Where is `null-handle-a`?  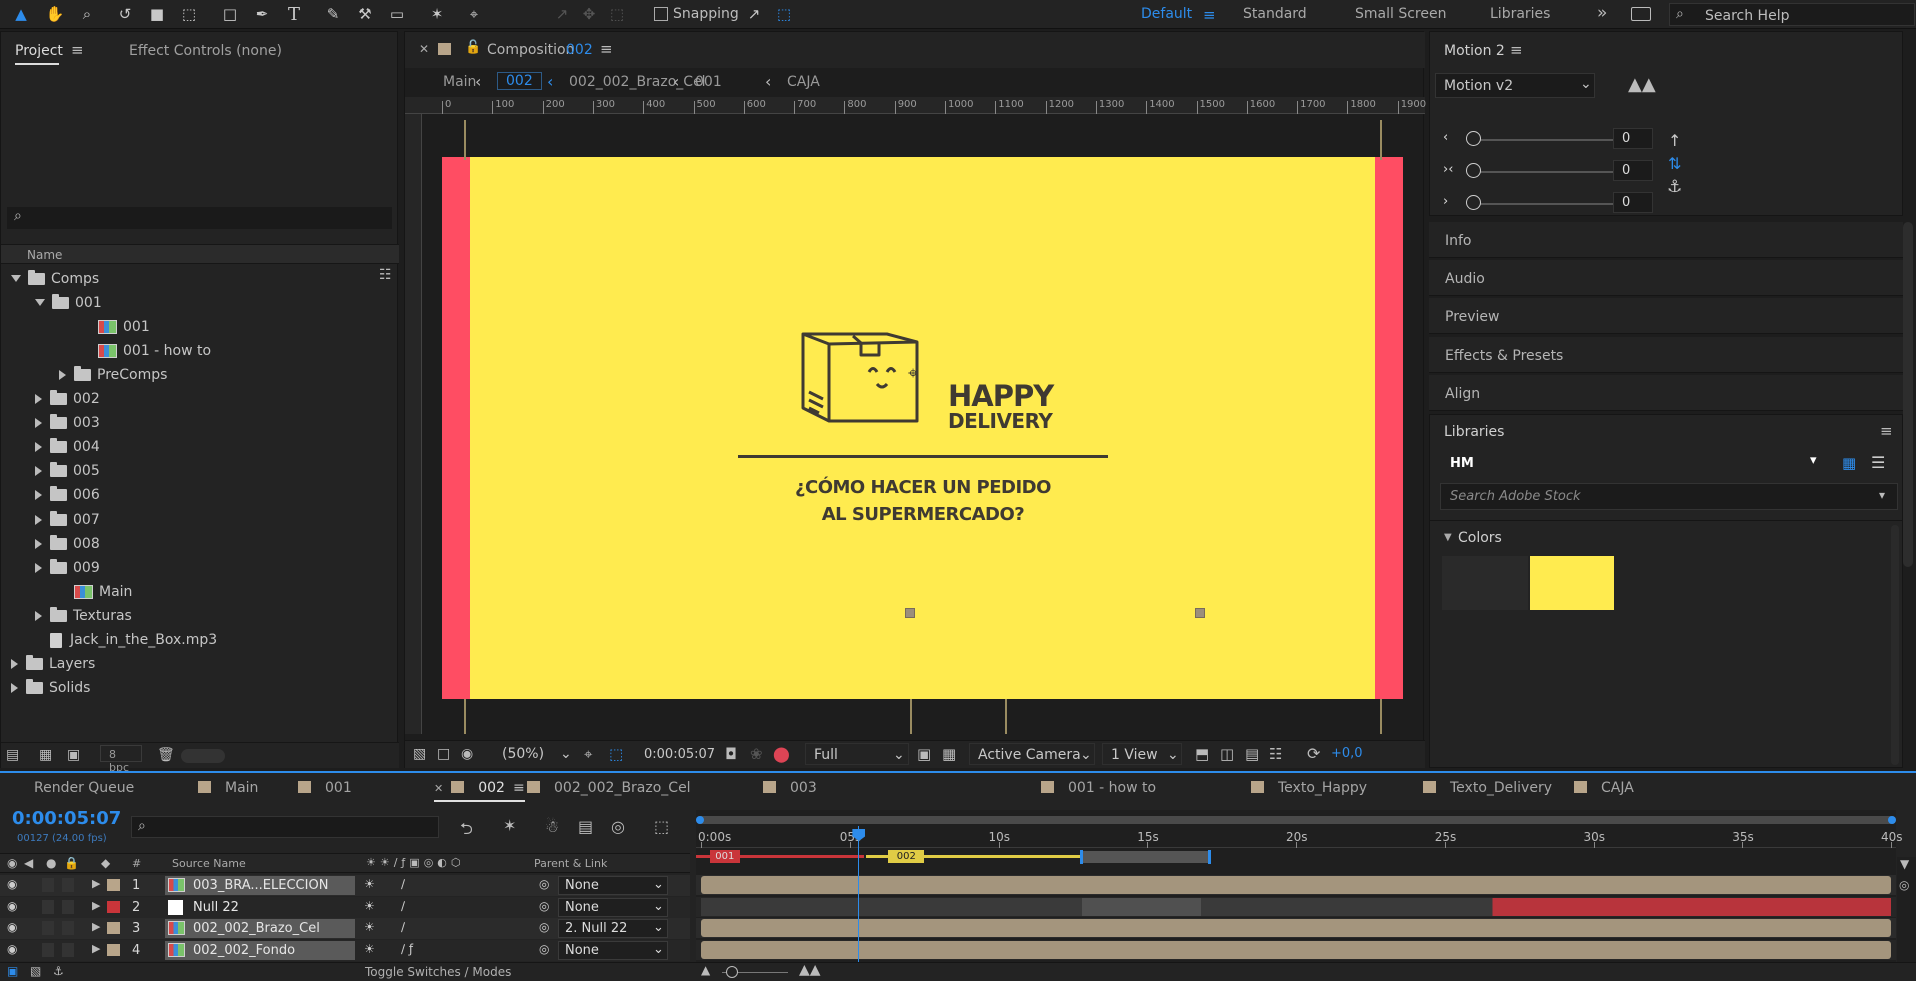
null-handle-a is located at coordinates (910, 613).